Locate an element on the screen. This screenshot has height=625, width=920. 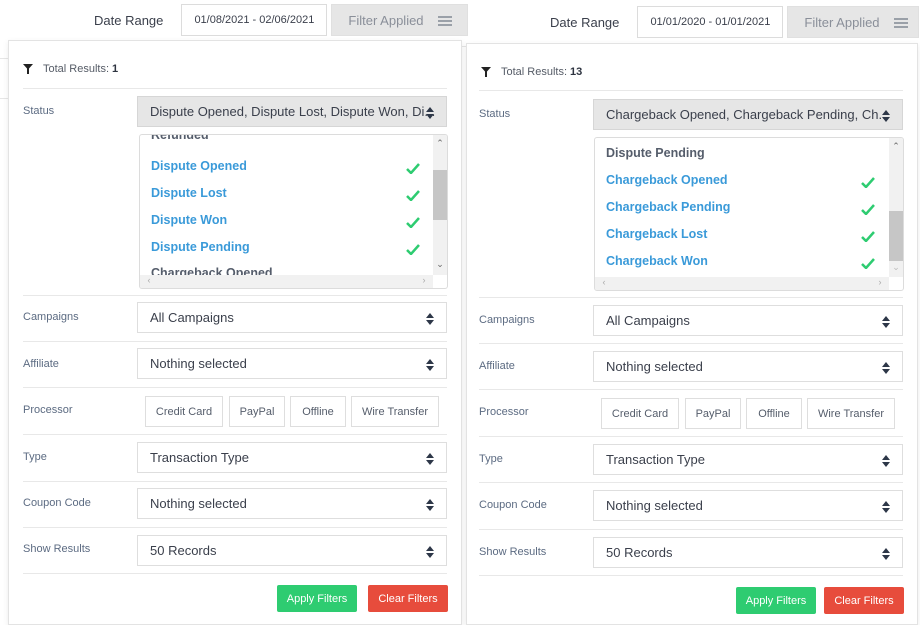
status-option: Chargeback Pending is located at coordinates (668, 207).